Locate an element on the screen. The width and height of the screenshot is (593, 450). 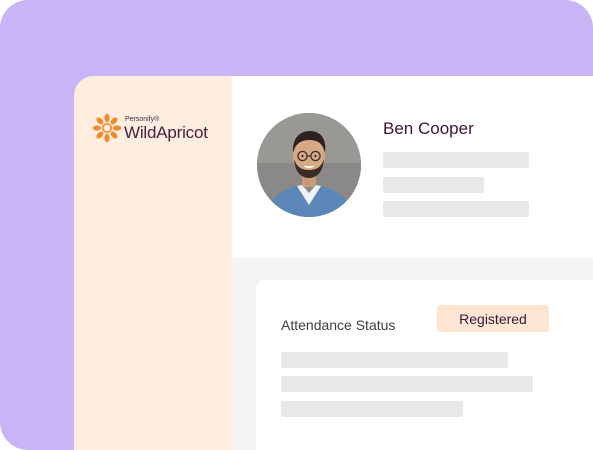
person-avatar-icon is located at coordinates (309, 165).